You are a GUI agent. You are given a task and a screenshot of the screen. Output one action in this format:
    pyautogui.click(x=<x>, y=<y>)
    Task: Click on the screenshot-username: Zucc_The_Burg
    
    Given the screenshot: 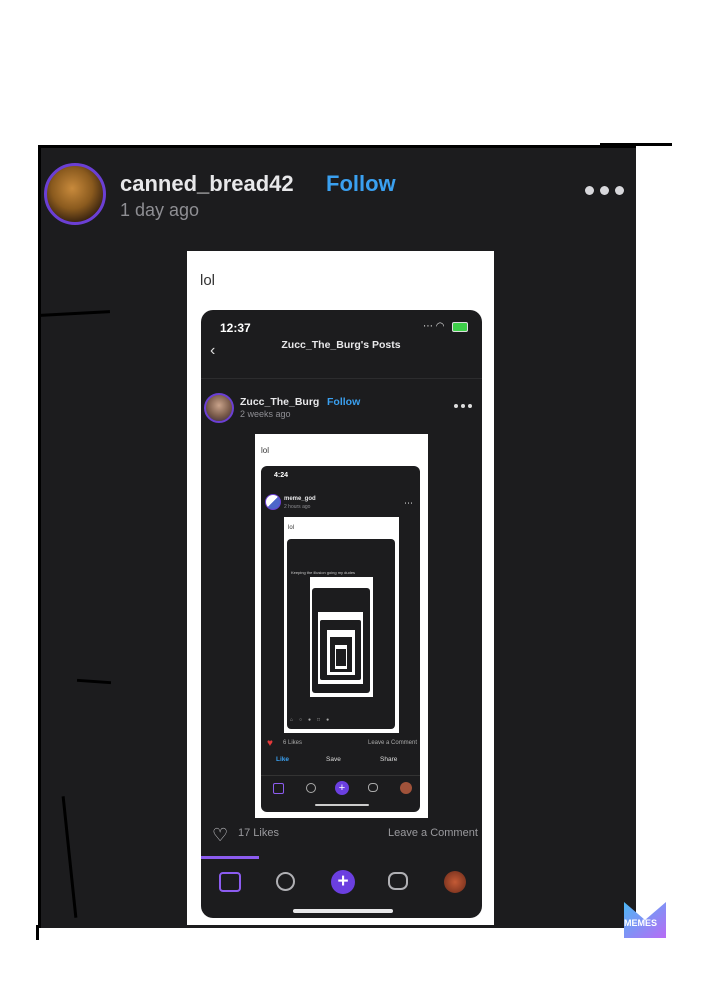 What is the action you would take?
    pyautogui.click(x=280, y=402)
    